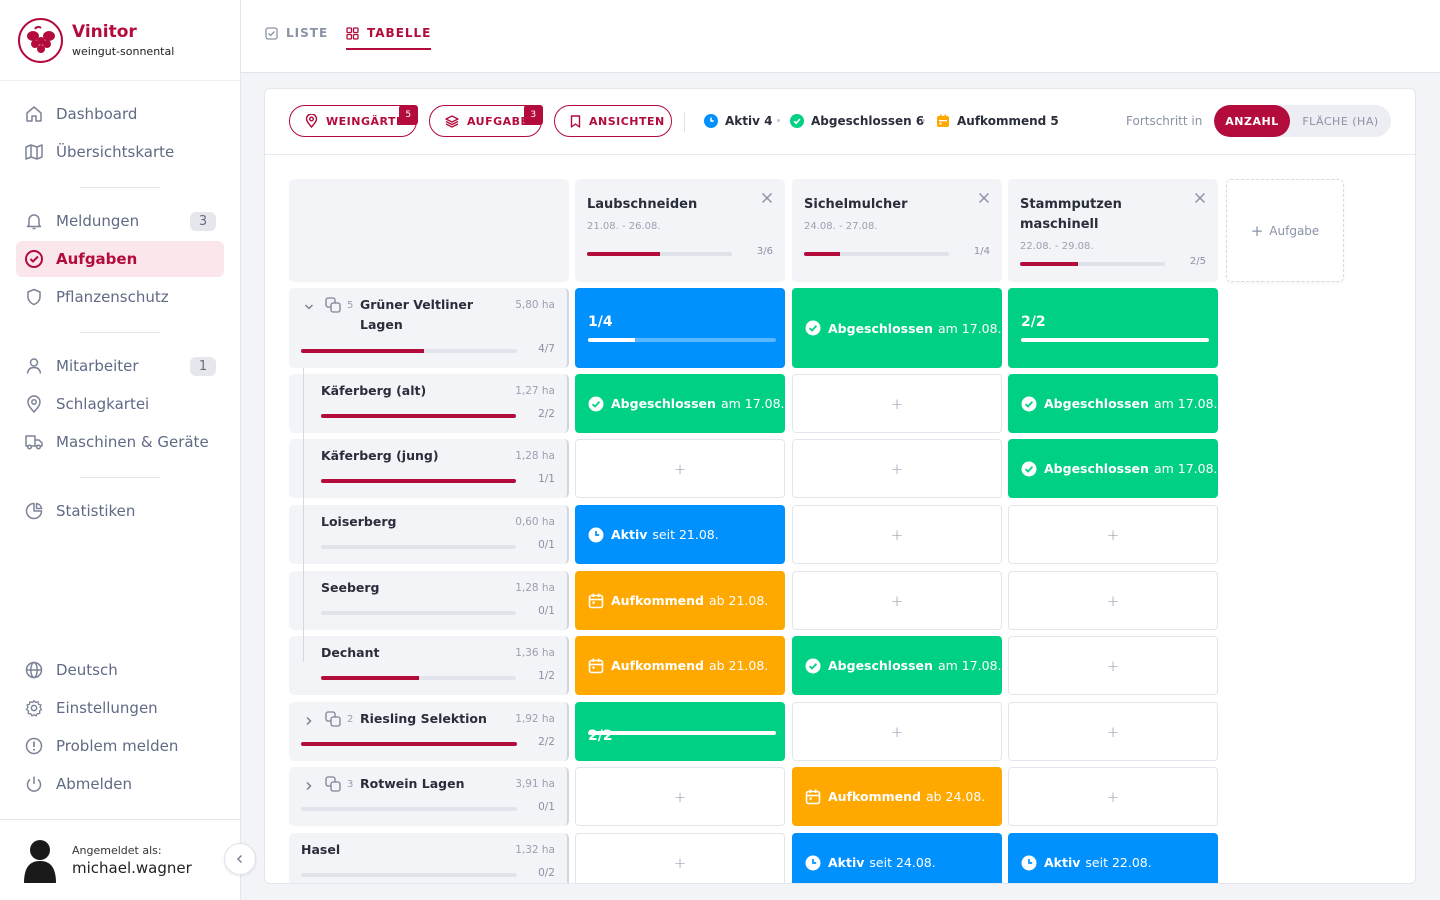 This screenshot has height=900, width=1440. Describe the element at coordinates (879, 203) in the screenshot. I see `task-name: Sichelmulcher` at that location.